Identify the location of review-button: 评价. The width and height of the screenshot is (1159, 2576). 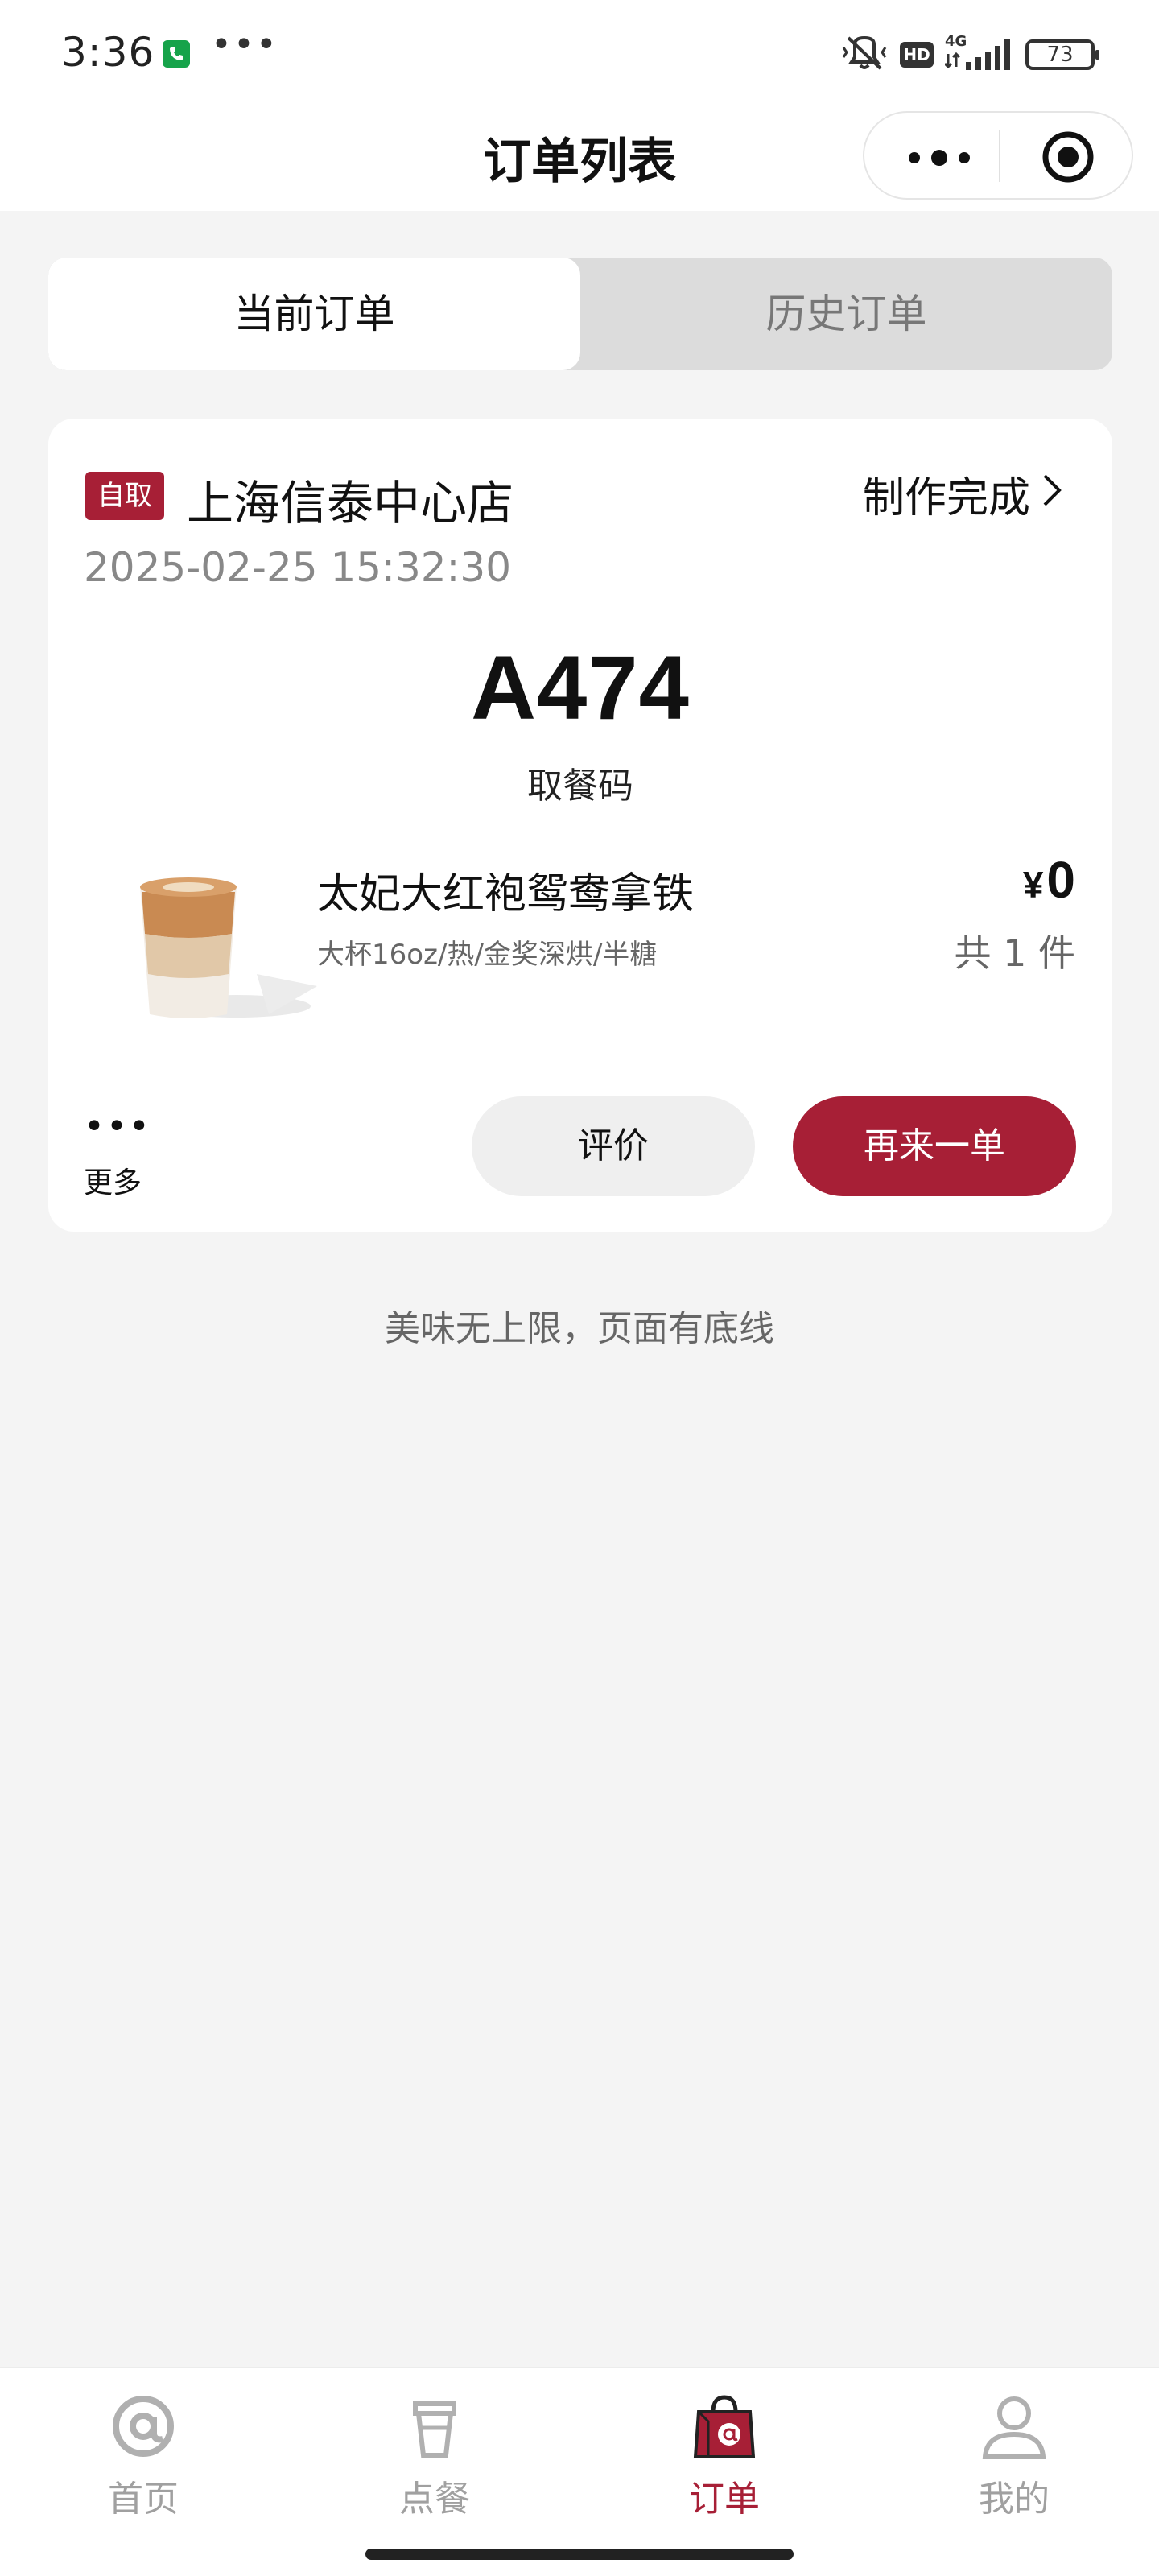
(613, 1146).